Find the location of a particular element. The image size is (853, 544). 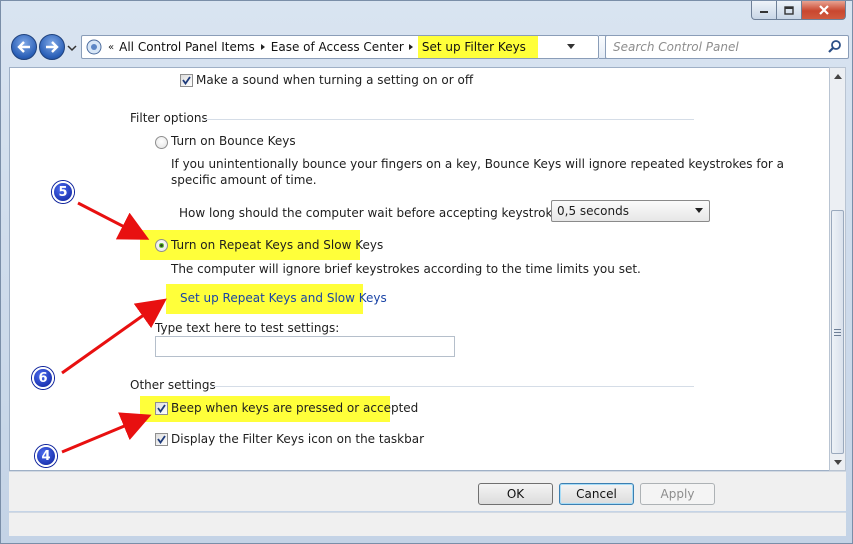

dialog-footer: OK Cancel Apply is located at coordinates (427, 491).